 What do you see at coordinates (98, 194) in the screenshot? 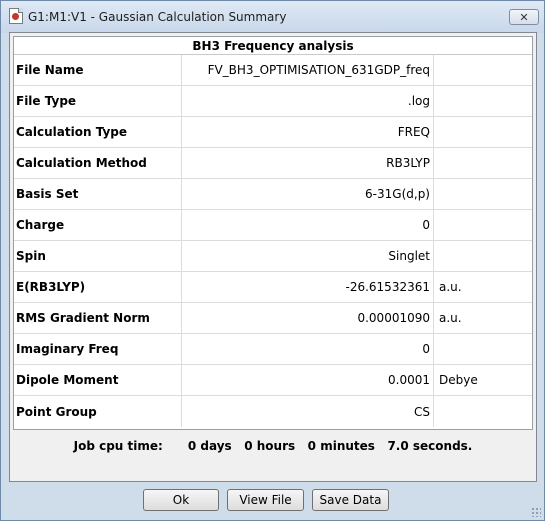
I see `row-label: Basis Set` at bounding box center [98, 194].